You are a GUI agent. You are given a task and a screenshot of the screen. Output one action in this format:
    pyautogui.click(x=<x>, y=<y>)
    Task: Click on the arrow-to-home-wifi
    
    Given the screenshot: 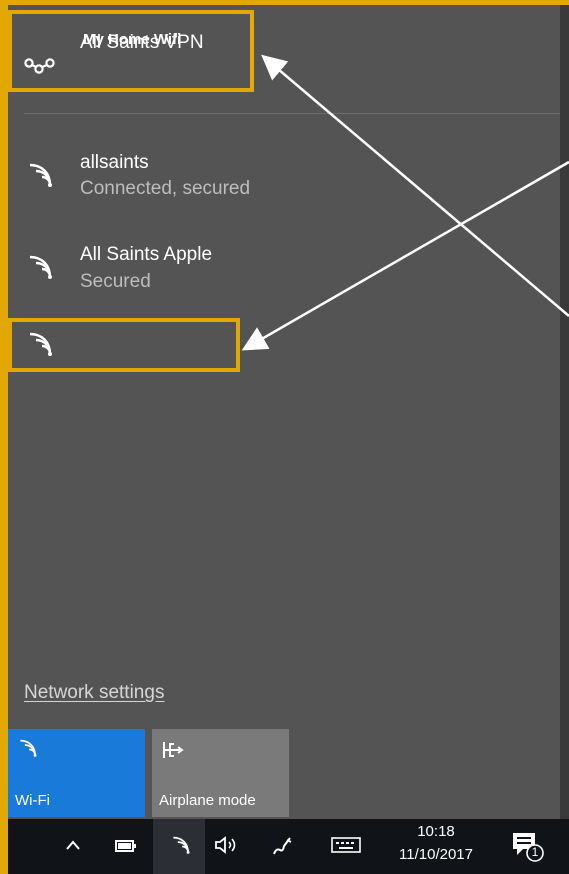 What is the action you would take?
    pyautogui.click(x=405, y=255)
    